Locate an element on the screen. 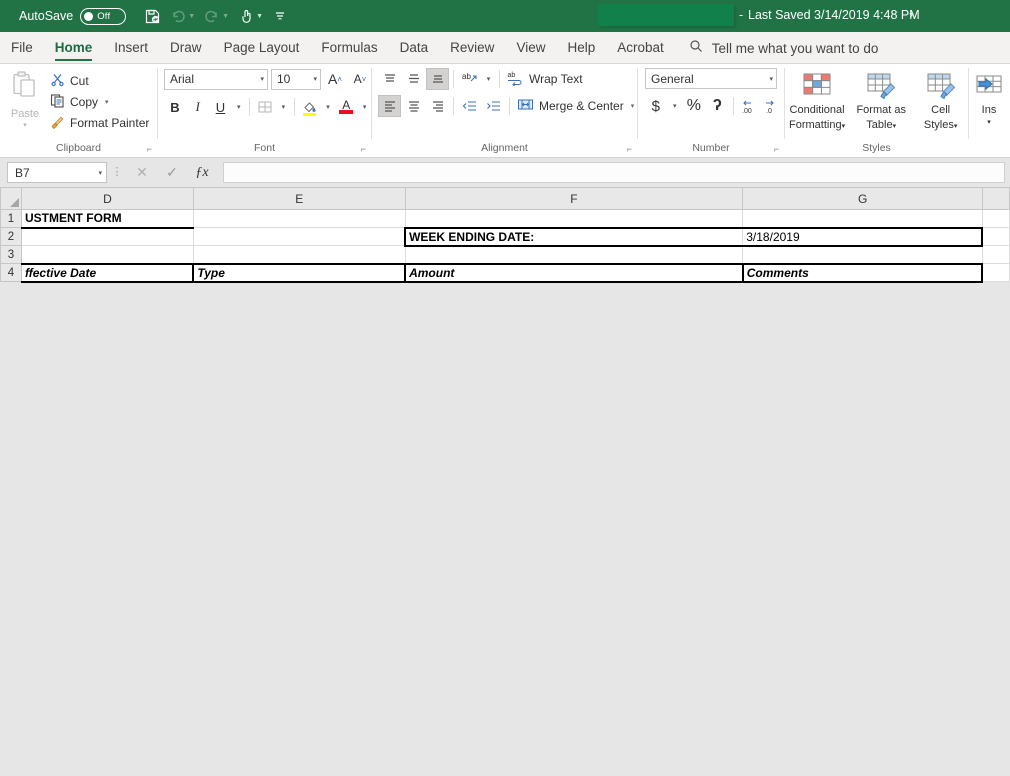  number-format-caret-icon: ▾ is located at coordinates (768, 79).